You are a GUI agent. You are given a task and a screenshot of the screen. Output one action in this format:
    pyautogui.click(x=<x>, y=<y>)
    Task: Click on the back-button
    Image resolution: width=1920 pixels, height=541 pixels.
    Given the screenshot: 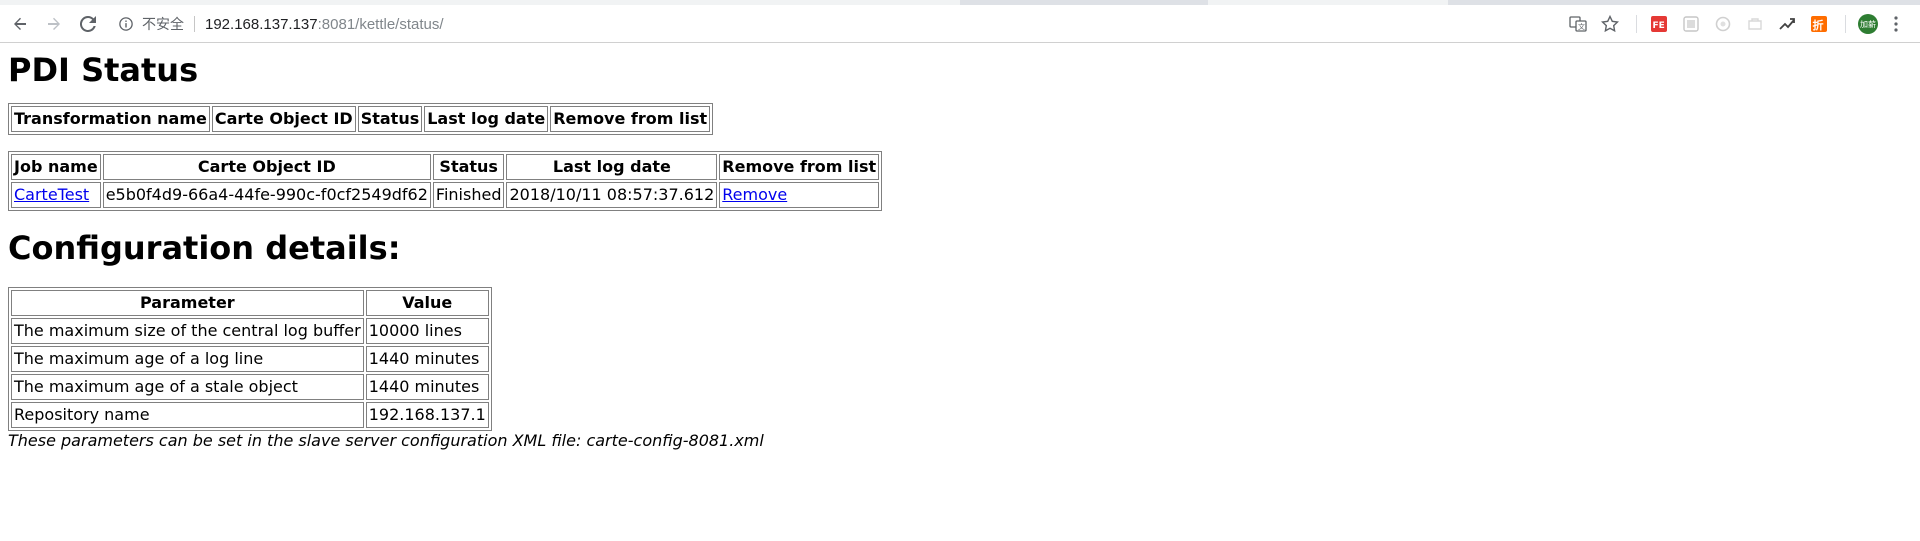 What is the action you would take?
    pyautogui.click(x=20, y=24)
    